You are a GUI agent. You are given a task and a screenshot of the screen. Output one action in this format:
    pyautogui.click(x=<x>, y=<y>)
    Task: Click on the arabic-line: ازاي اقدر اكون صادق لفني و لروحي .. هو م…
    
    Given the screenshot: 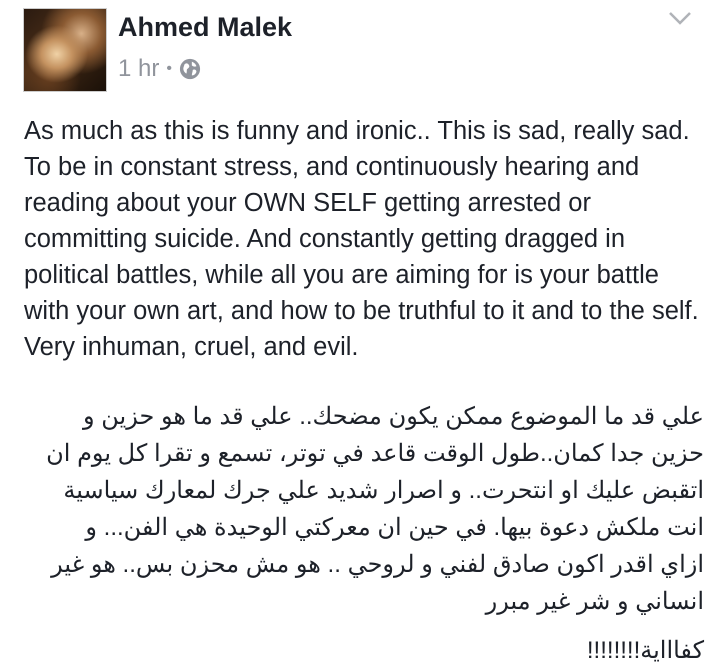 What is the action you would take?
    pyautogui.click(x=377, y=564)
    